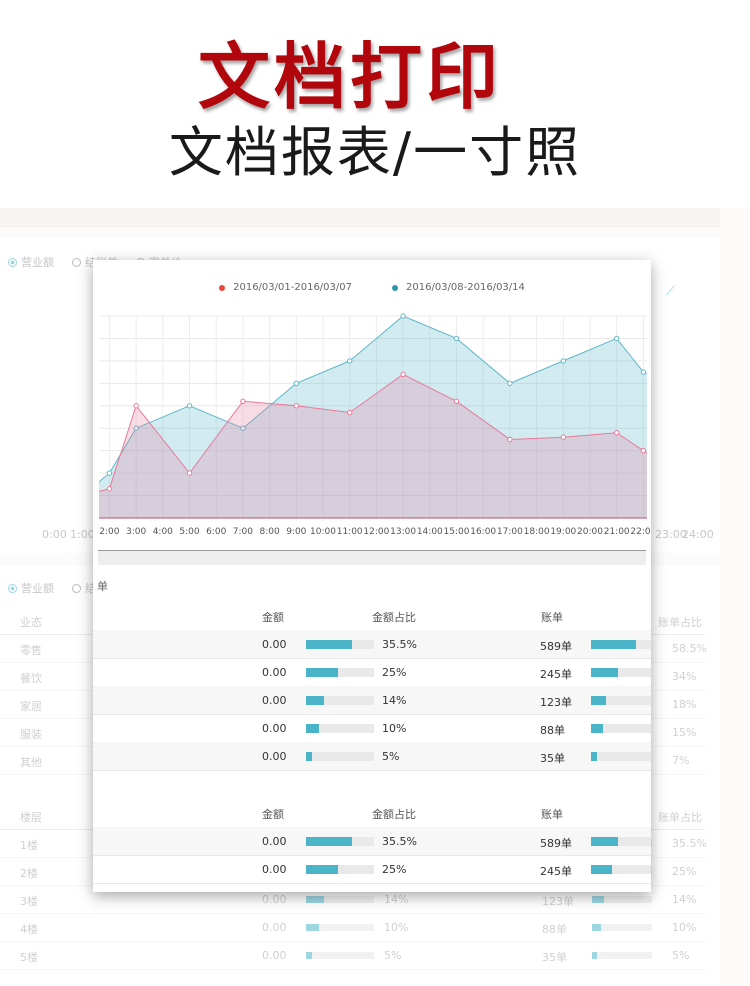  Describe the element at coordinates (163, 532) in the screenshot. I see `x-tick-label: 4:00` at that location.